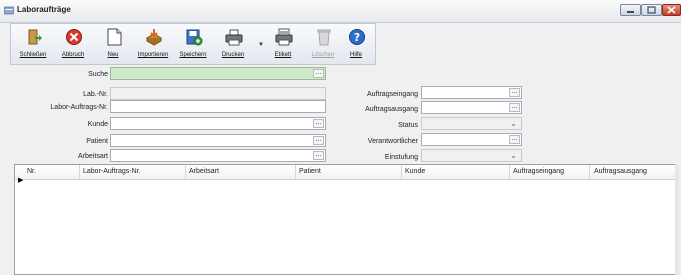 The width and height of the screenshot is (681, 275). I want to click on cancel-button-label: Abbruch, so click(73, 55).